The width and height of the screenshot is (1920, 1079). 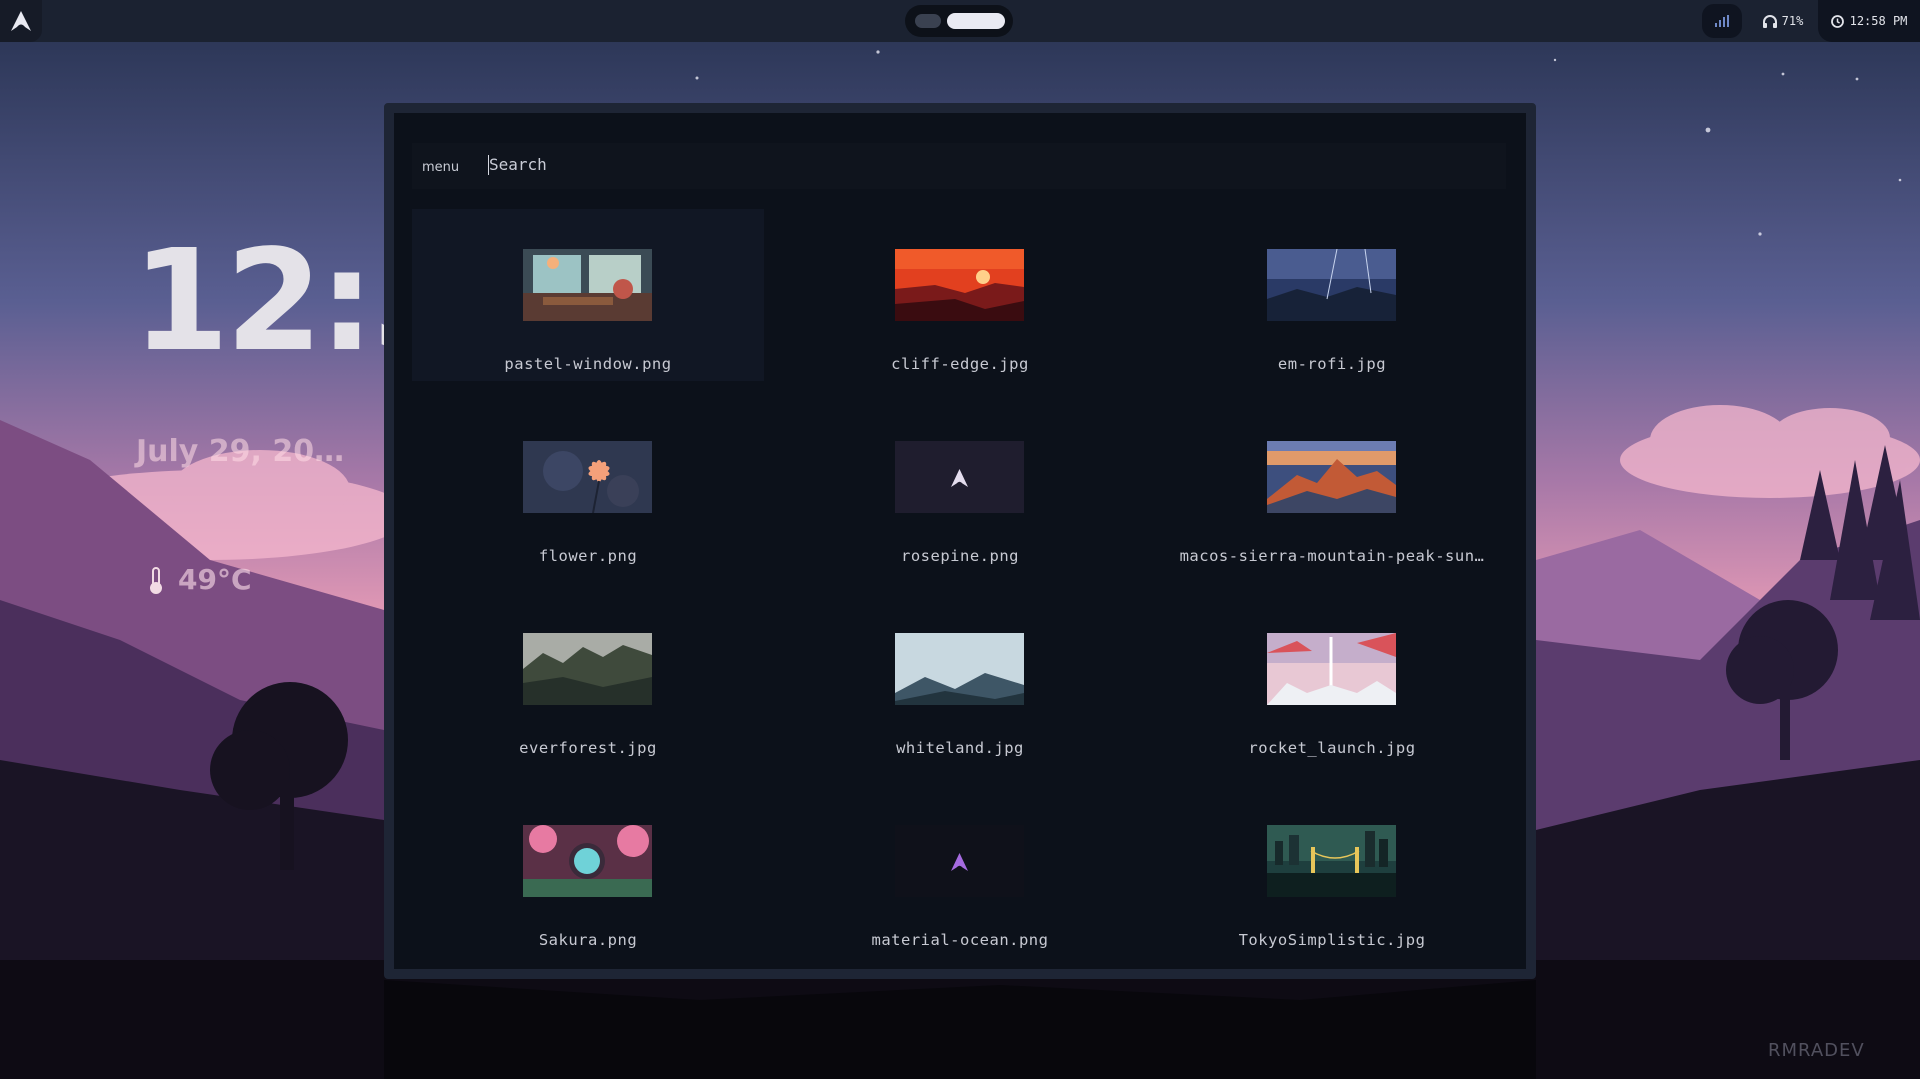 I want to click on wallpaper-item: em-rofi.jpg, so click(x=1332, y=295).